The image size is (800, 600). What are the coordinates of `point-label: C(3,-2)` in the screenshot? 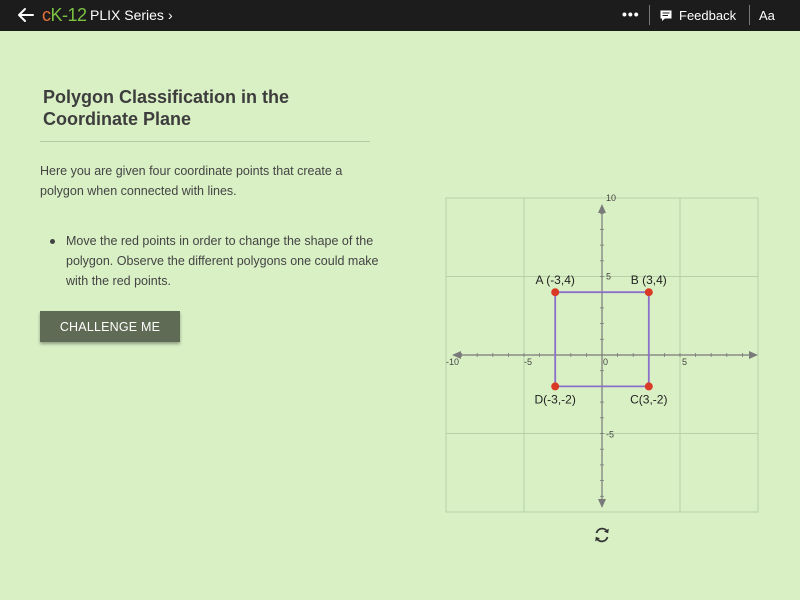 It's located at (648, 399).